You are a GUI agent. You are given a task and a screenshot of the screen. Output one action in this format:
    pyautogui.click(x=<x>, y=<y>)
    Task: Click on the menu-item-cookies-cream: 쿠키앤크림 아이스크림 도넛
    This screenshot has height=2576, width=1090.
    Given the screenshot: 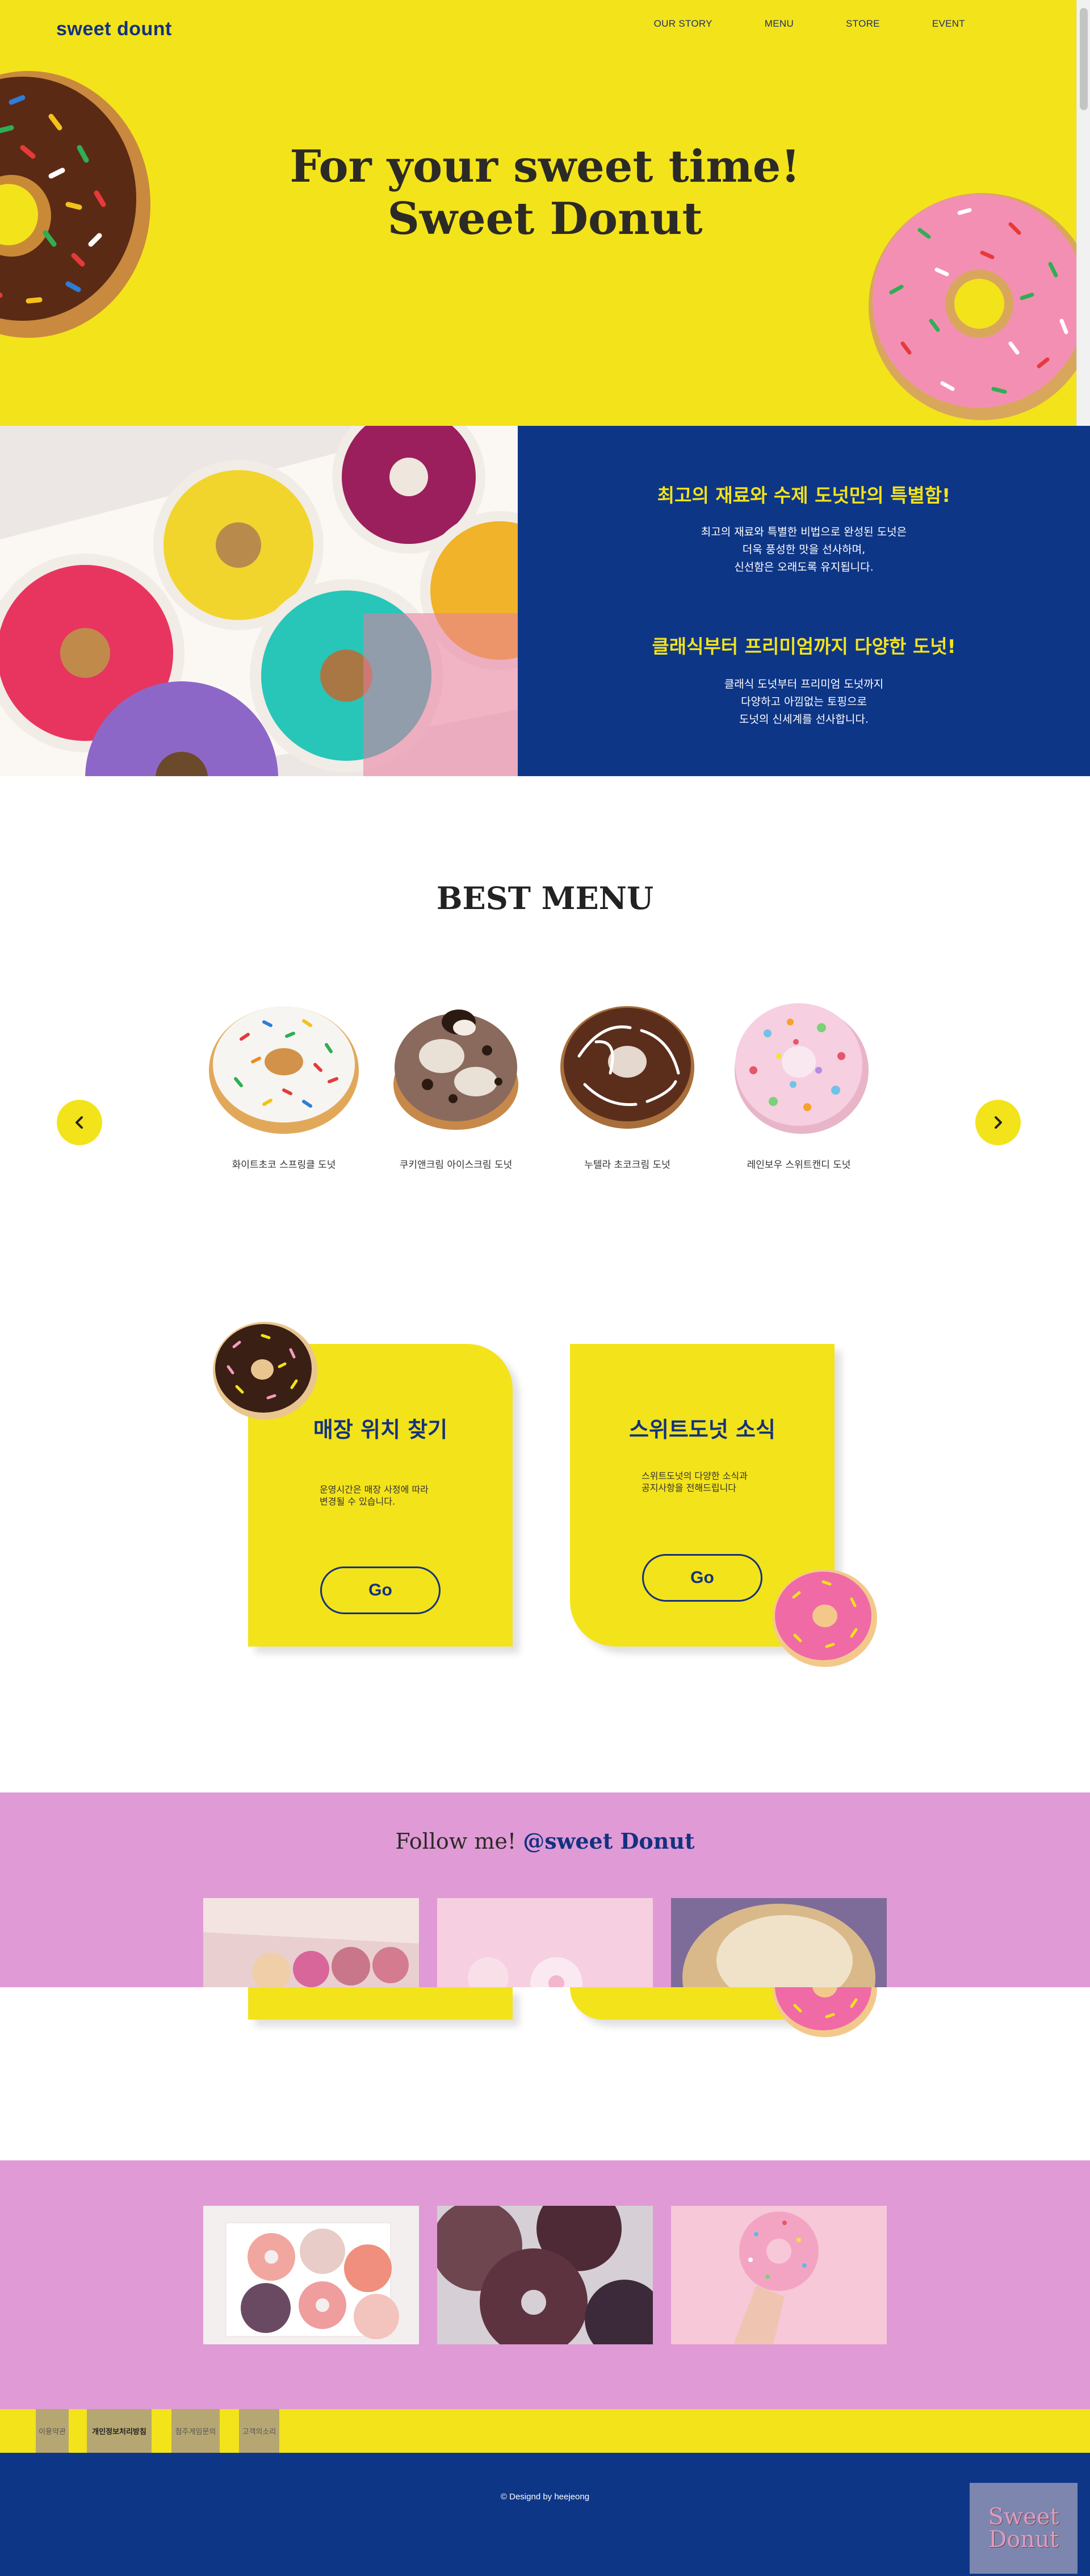 What is the action you would take?
    pyautogui.click(x=456, y=1079)
    